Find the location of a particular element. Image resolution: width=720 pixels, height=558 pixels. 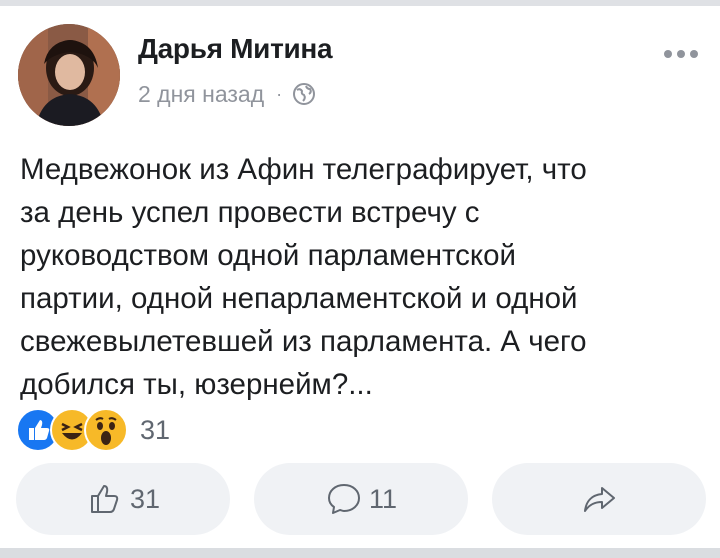

wow-reaction-icon is located at coordinates (106, 430).